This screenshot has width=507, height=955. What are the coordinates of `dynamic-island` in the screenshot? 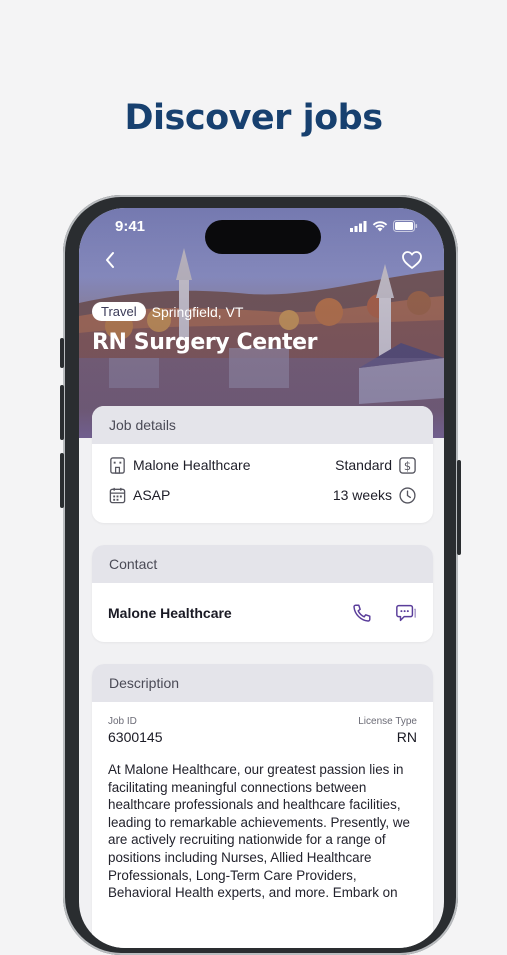 It's located at (263, 237).